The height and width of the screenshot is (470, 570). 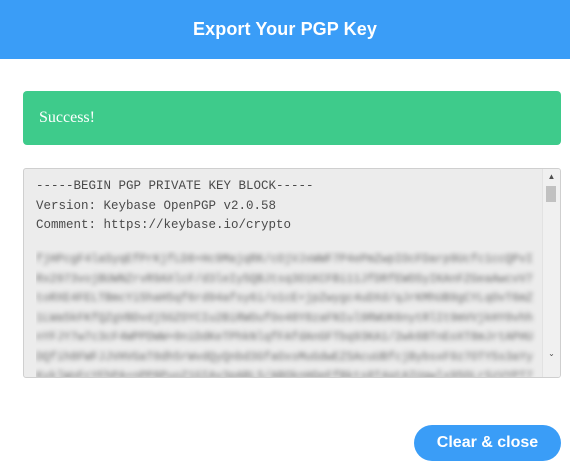 What do you see at coordinates (551, 176) in the screenshot?
I see `triangle-up-icon: ▲` at bounding box center [551, 176].